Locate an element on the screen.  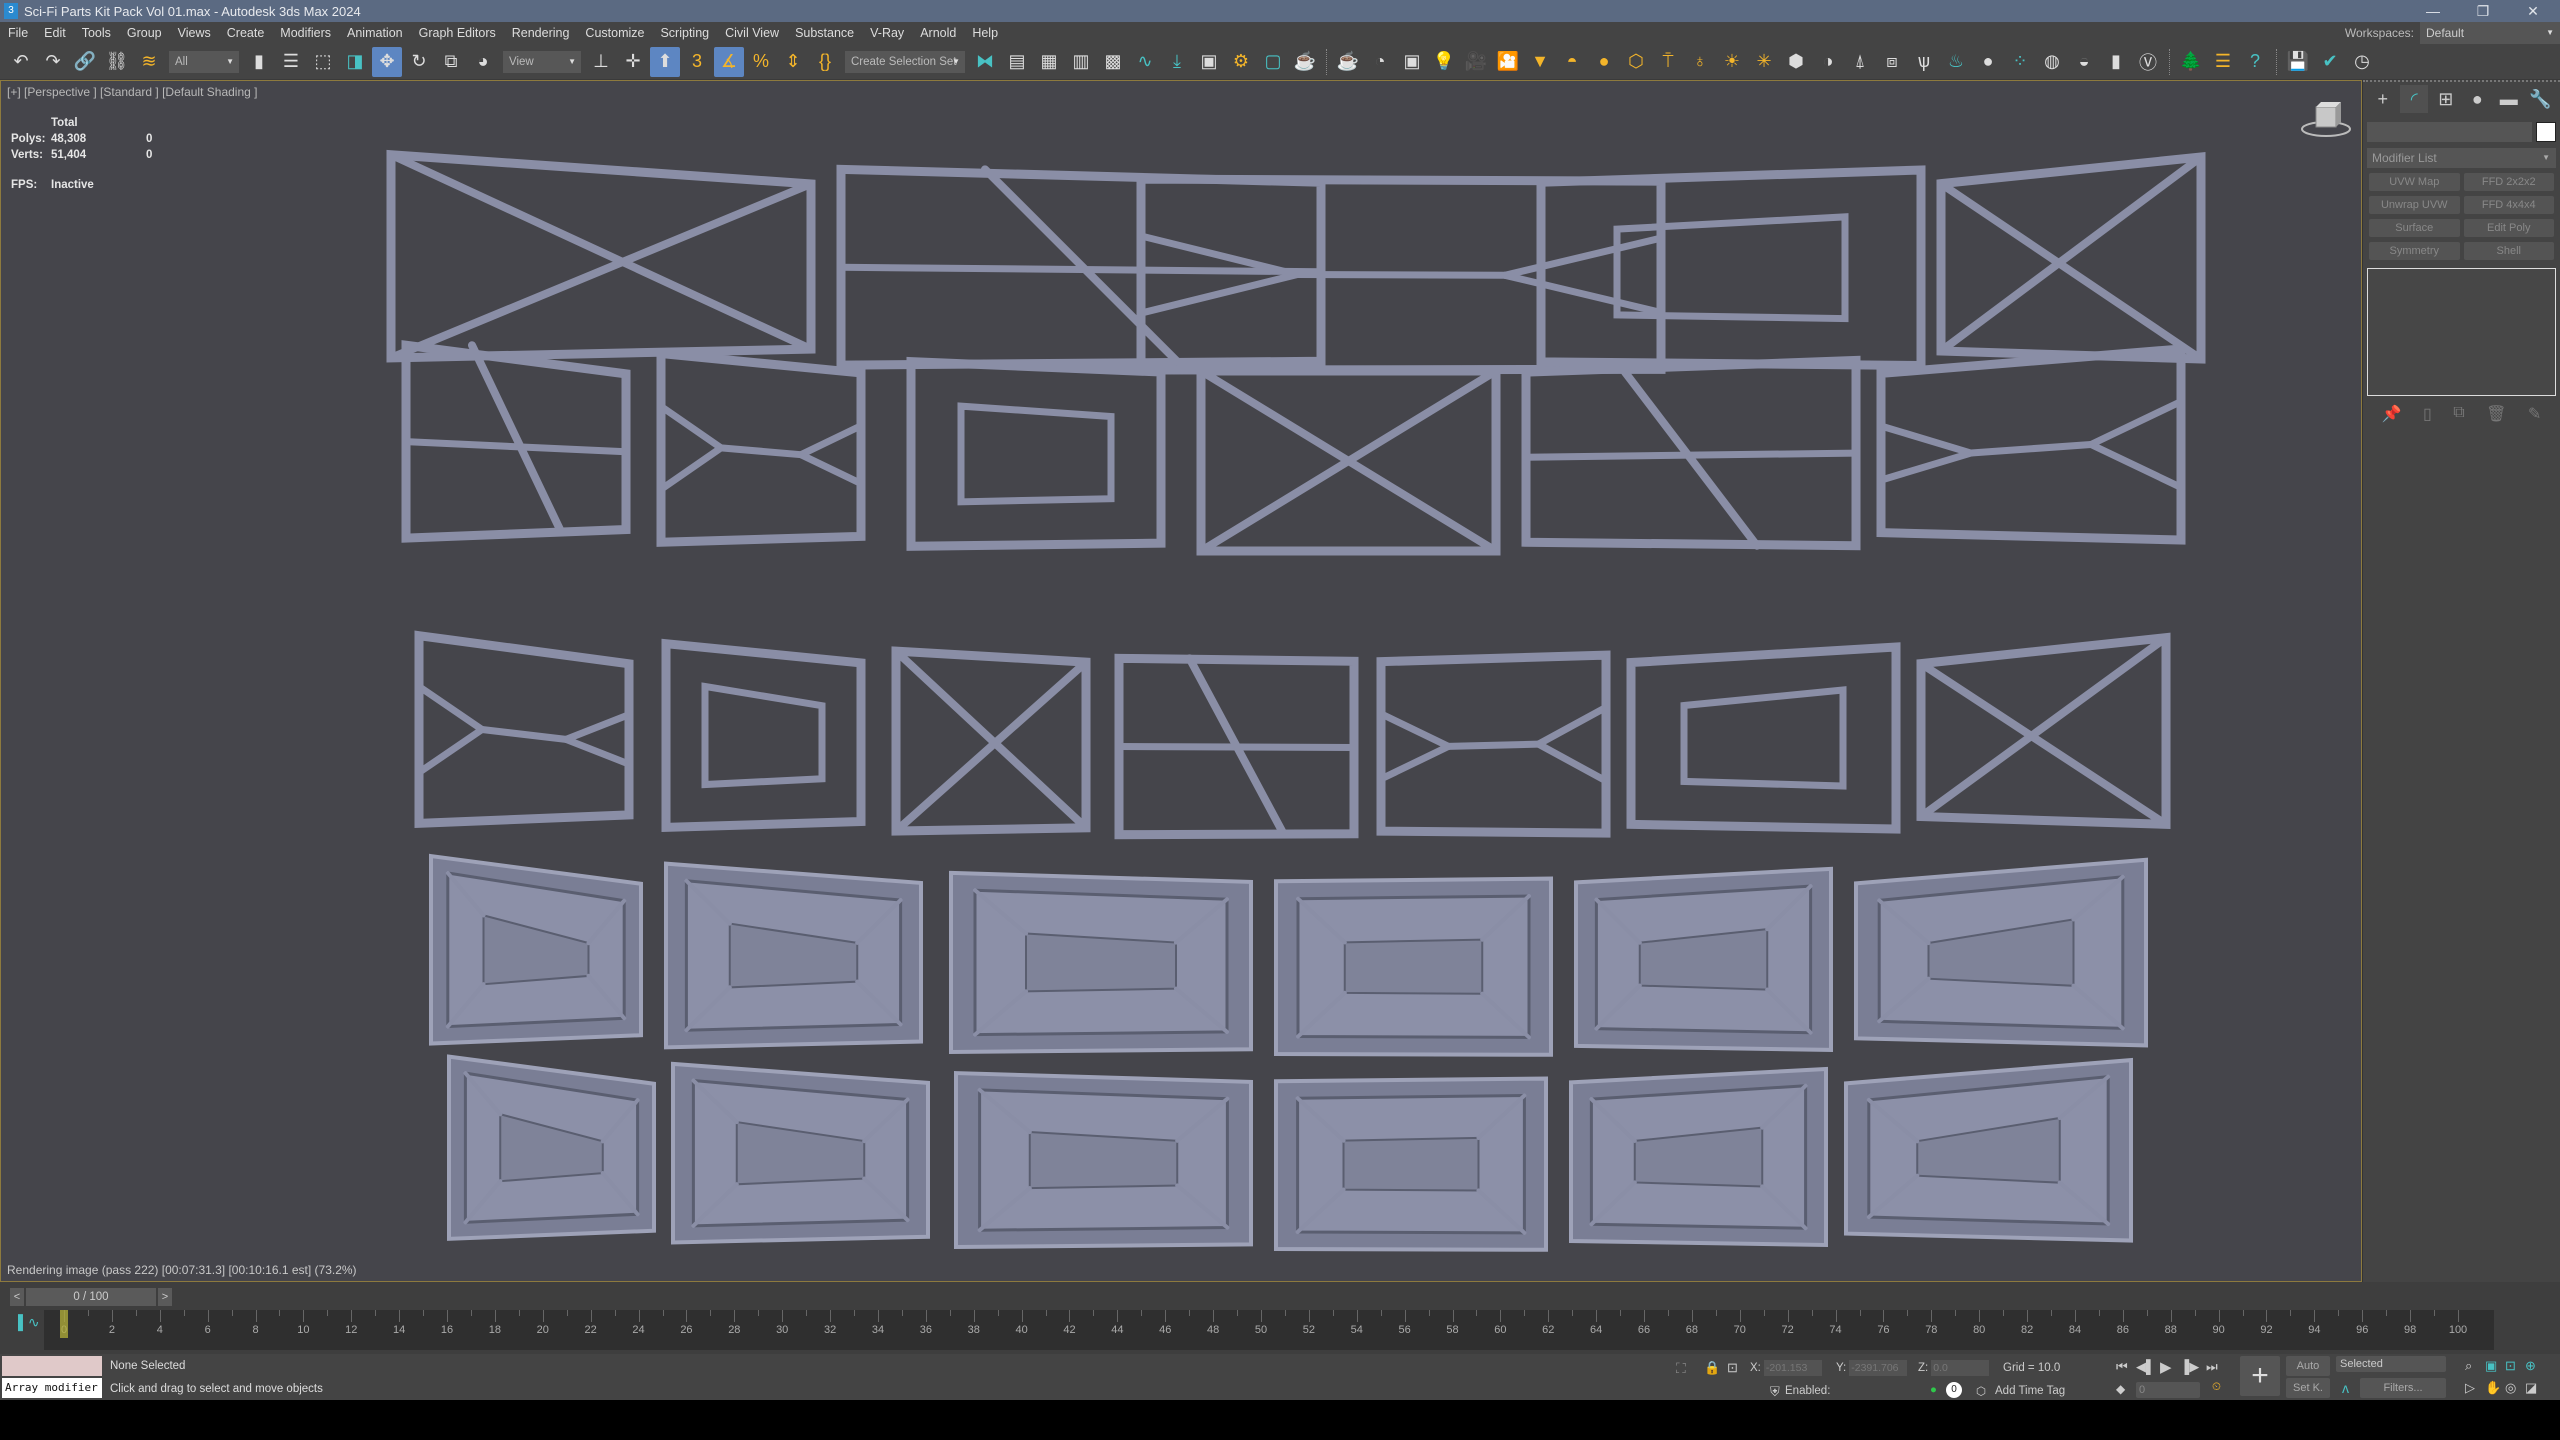
schematic-view-icon: ⤓ is located at coordinates (1177, 62).